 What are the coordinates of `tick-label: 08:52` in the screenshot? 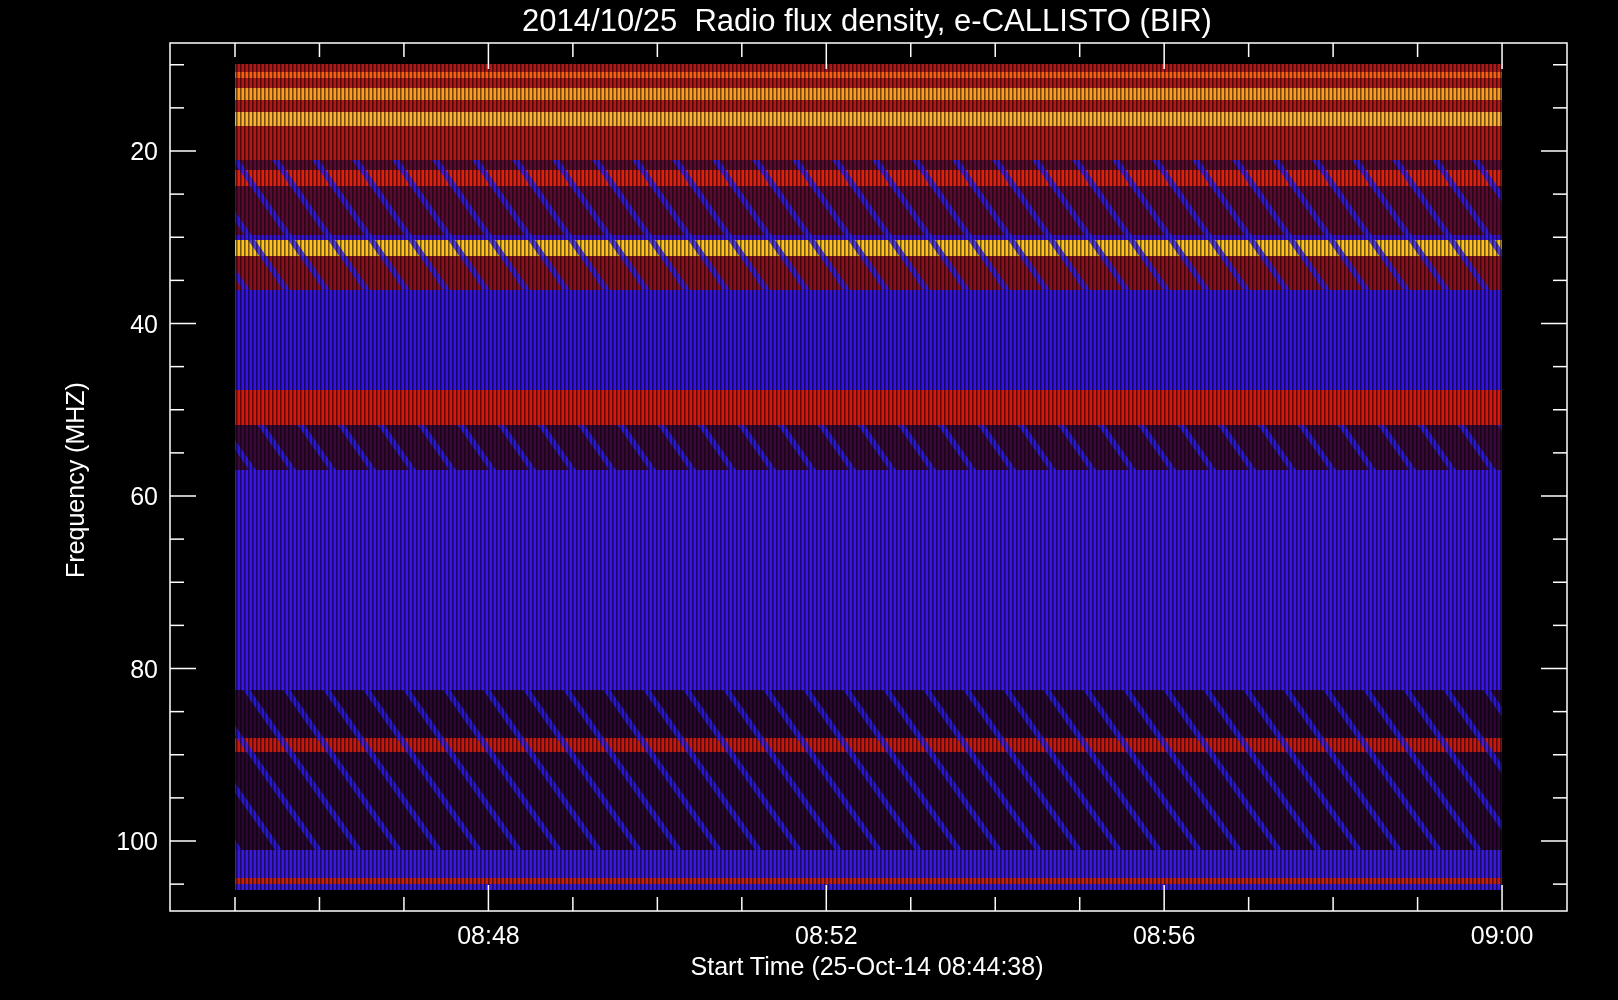 It's located at (826, 935).